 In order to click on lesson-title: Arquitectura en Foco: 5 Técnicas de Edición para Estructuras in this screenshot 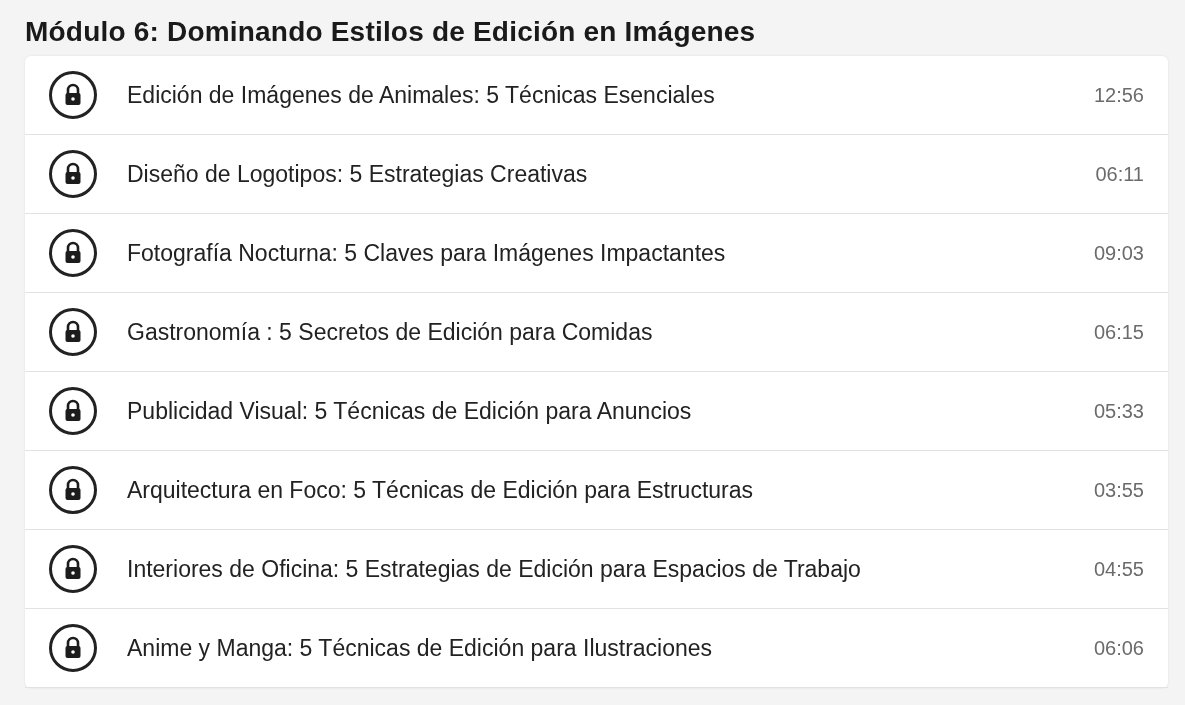, I will do `click(610, 490)`.